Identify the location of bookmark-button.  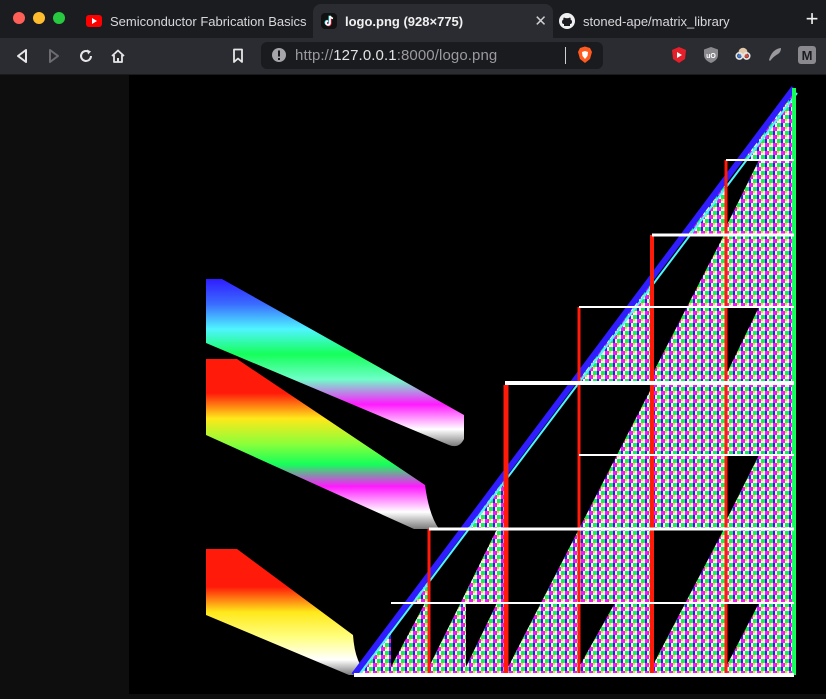
(238, 56).